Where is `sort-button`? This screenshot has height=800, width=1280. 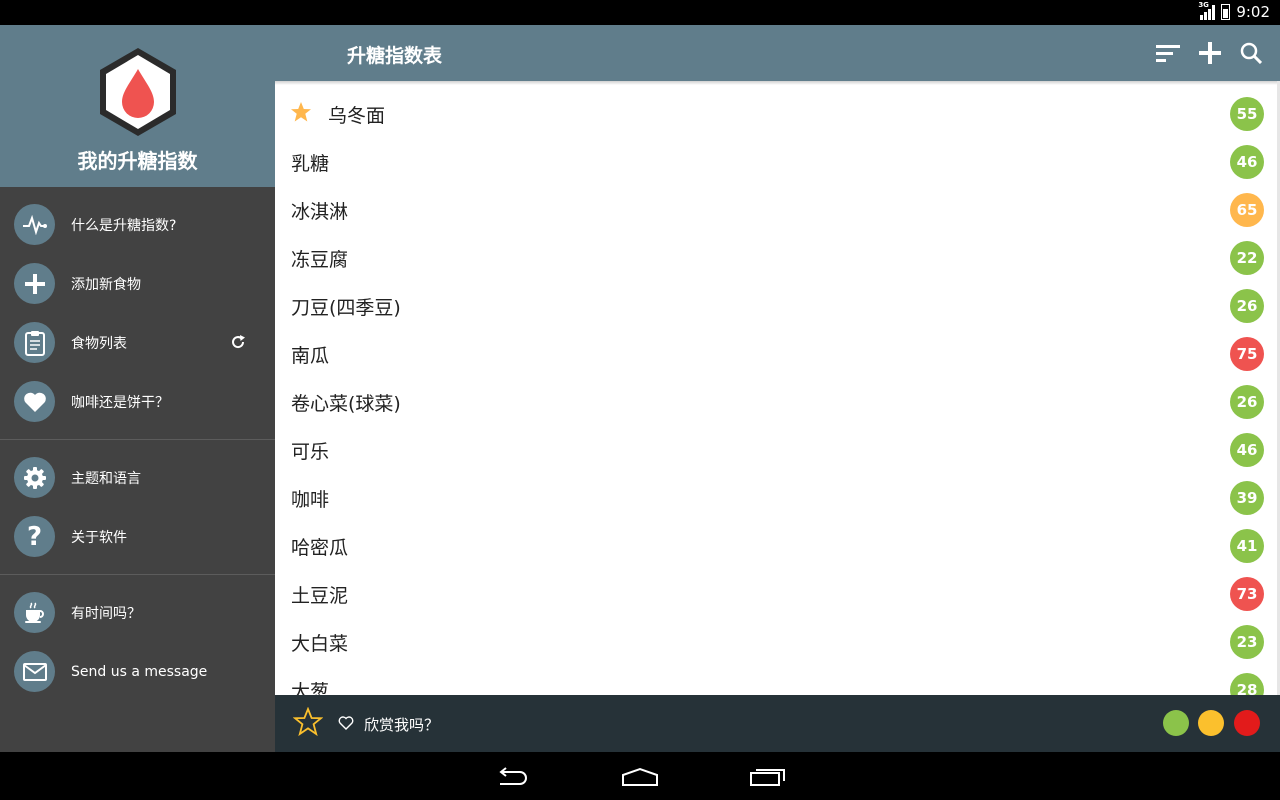 sort-button is located at coordinates (1168, 53).